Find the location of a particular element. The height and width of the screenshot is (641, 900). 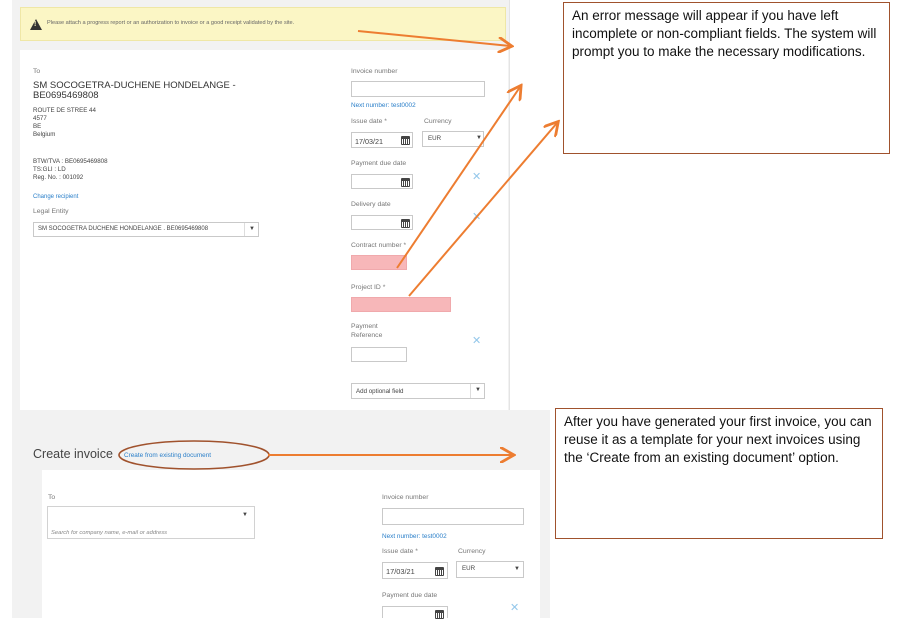

highlight-ellipse is located at coordinates (194, 455).